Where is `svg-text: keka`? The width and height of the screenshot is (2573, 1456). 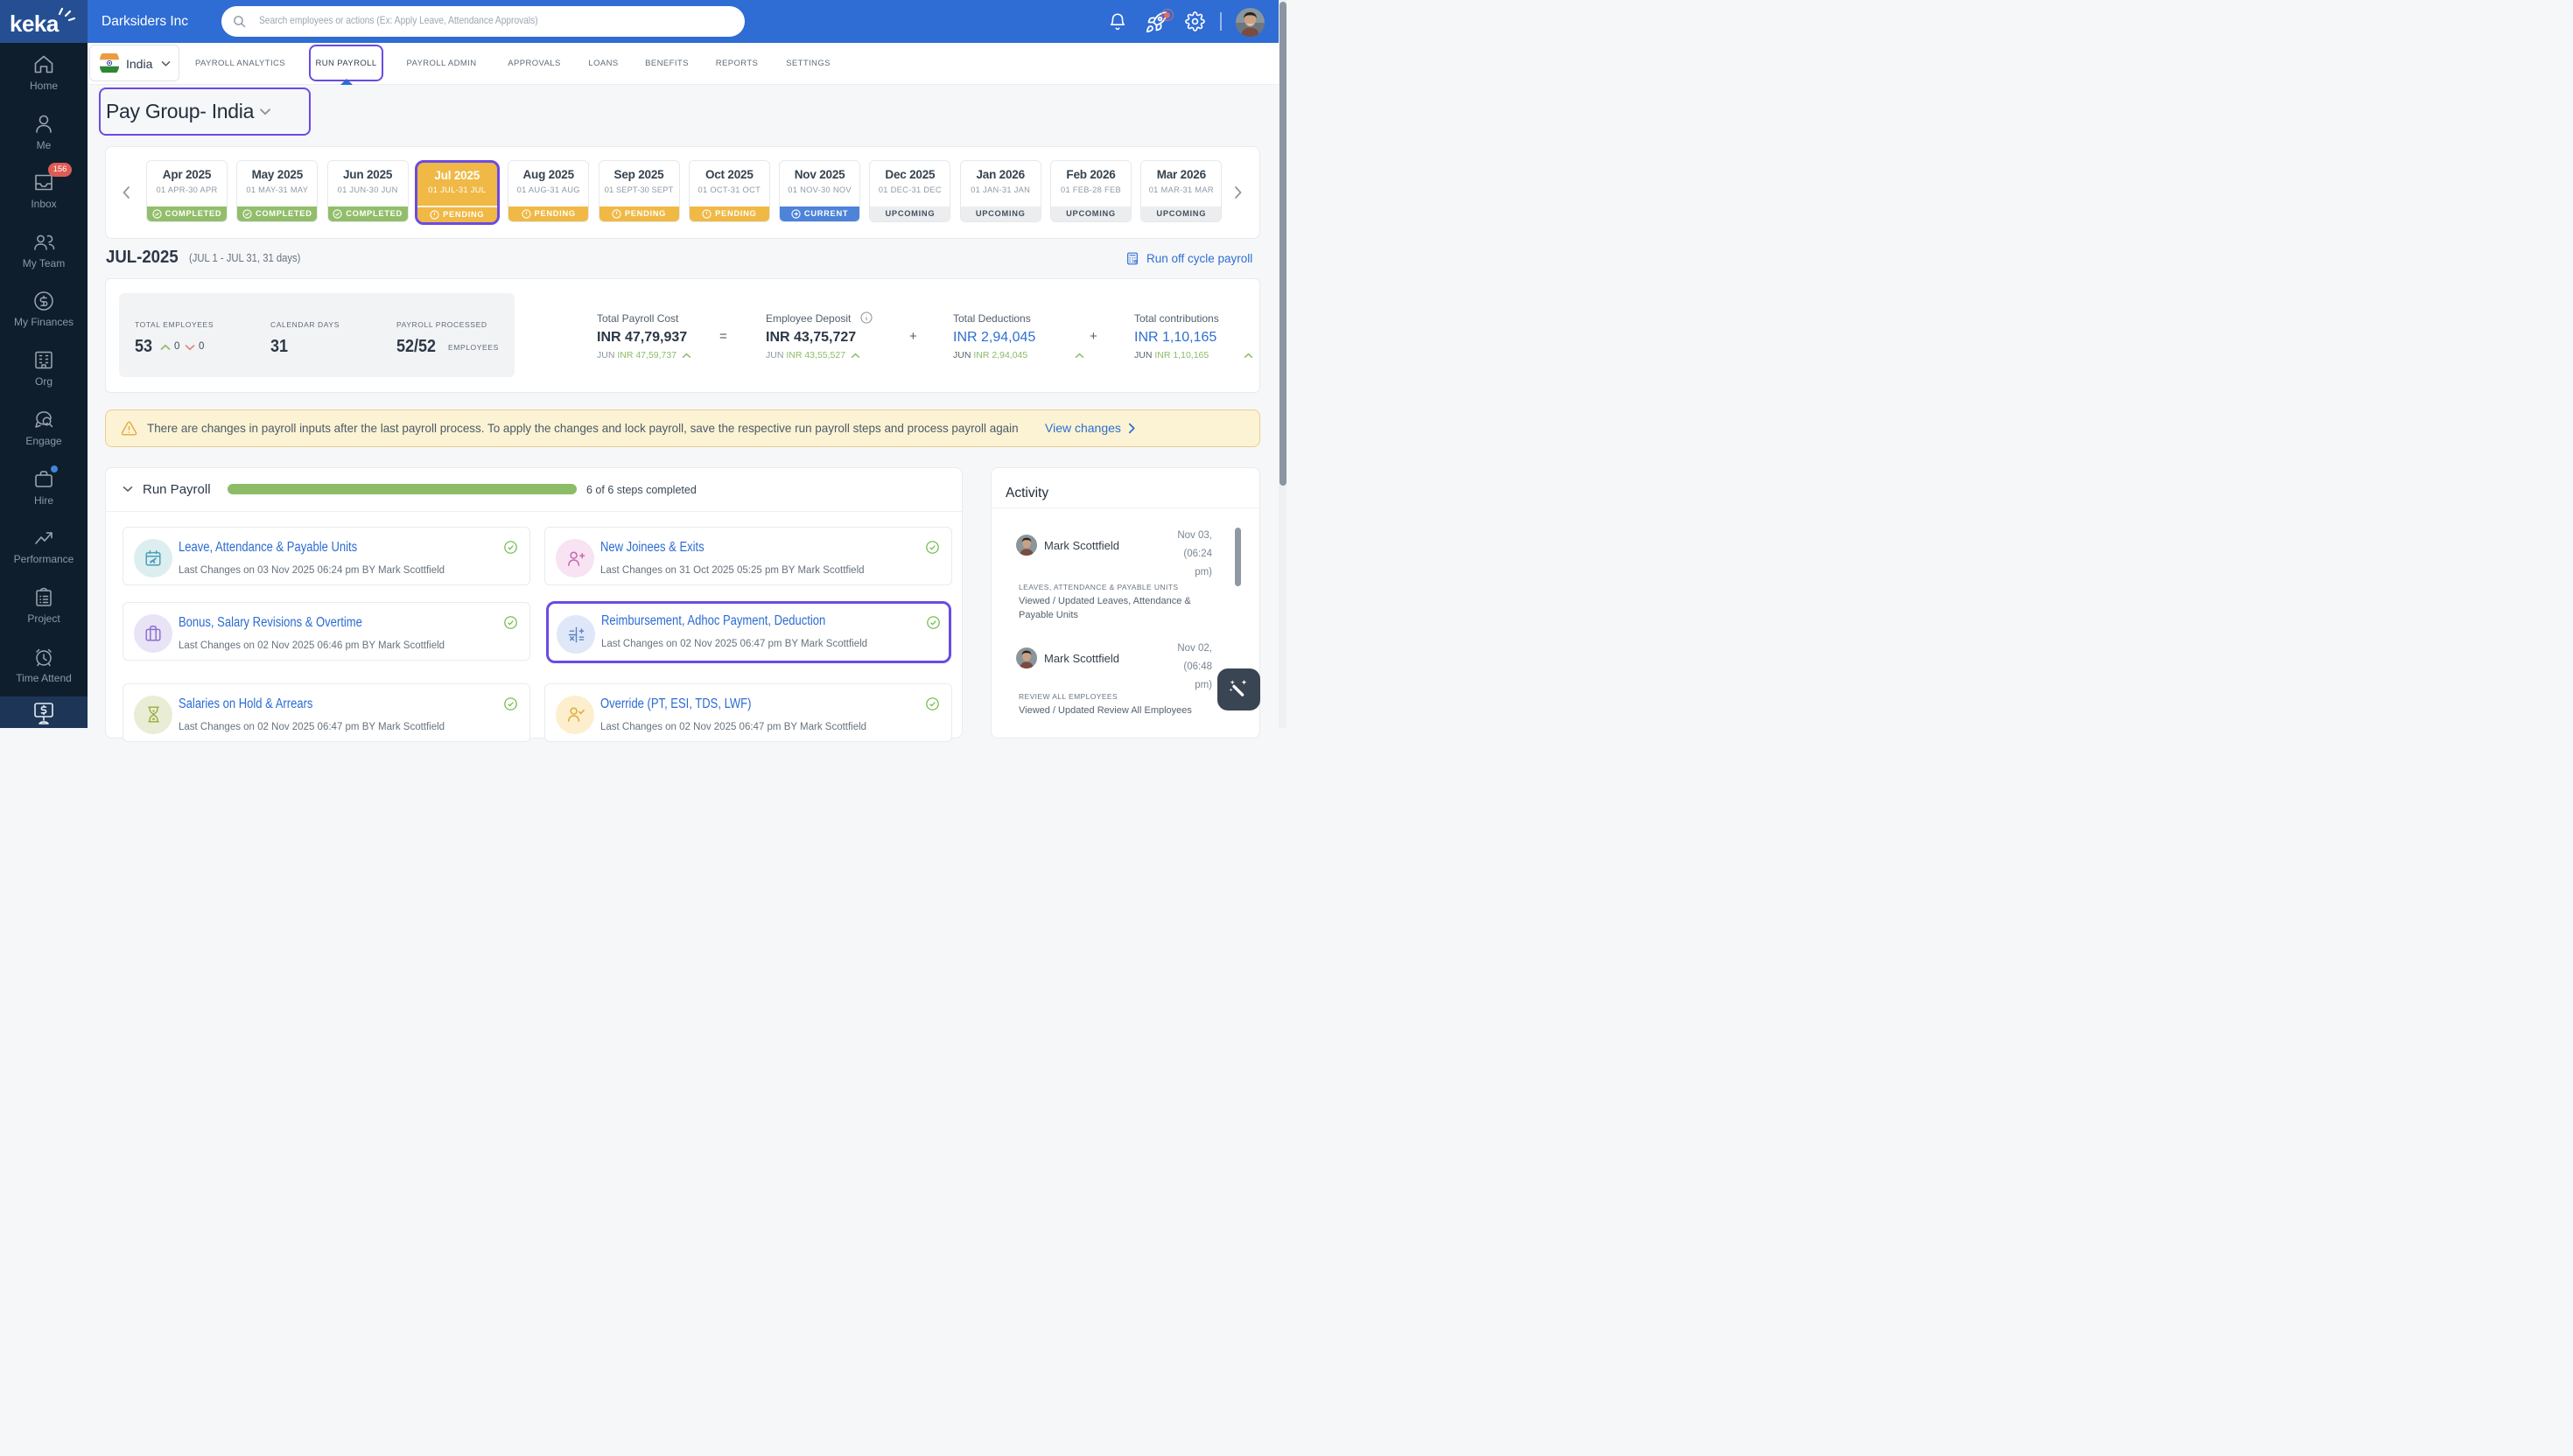
svg-text: keka is located at coordinates (35, 23).